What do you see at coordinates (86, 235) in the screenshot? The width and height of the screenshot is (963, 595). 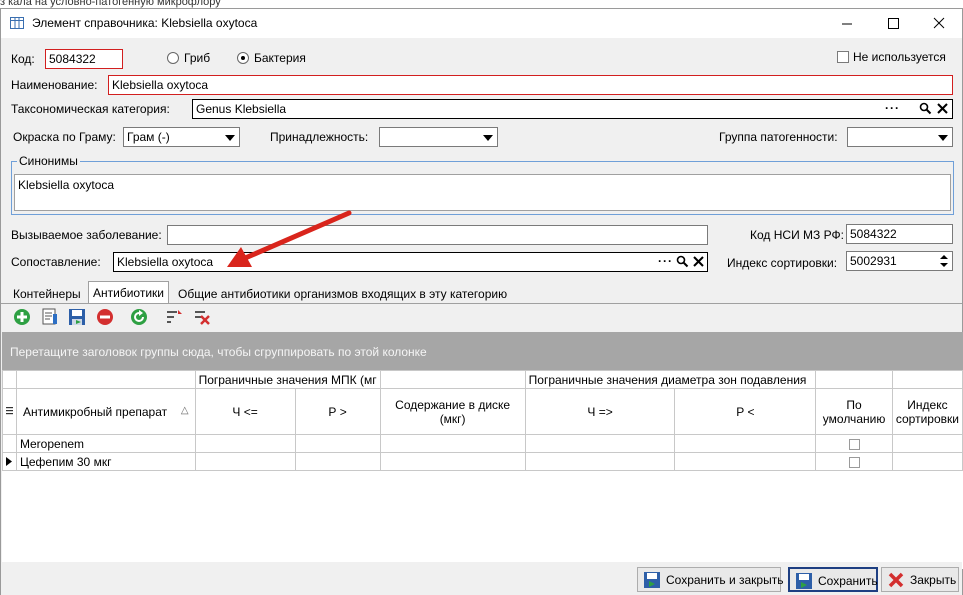 I see `disease-label: Вызываемое заболевание:` at bounding box center [86, 235].